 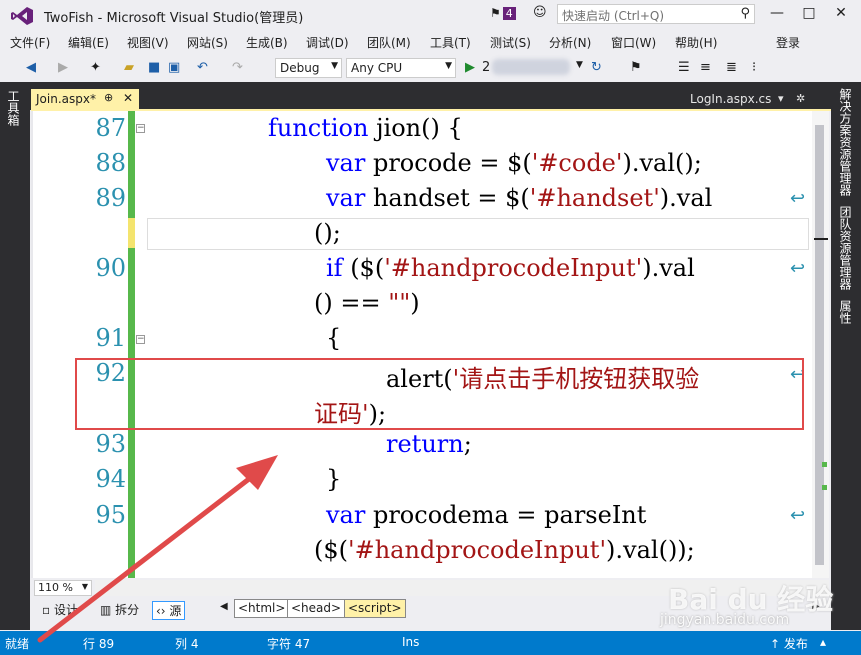 I want to click on forward-icon: ▶, so click(x=63, y=67).